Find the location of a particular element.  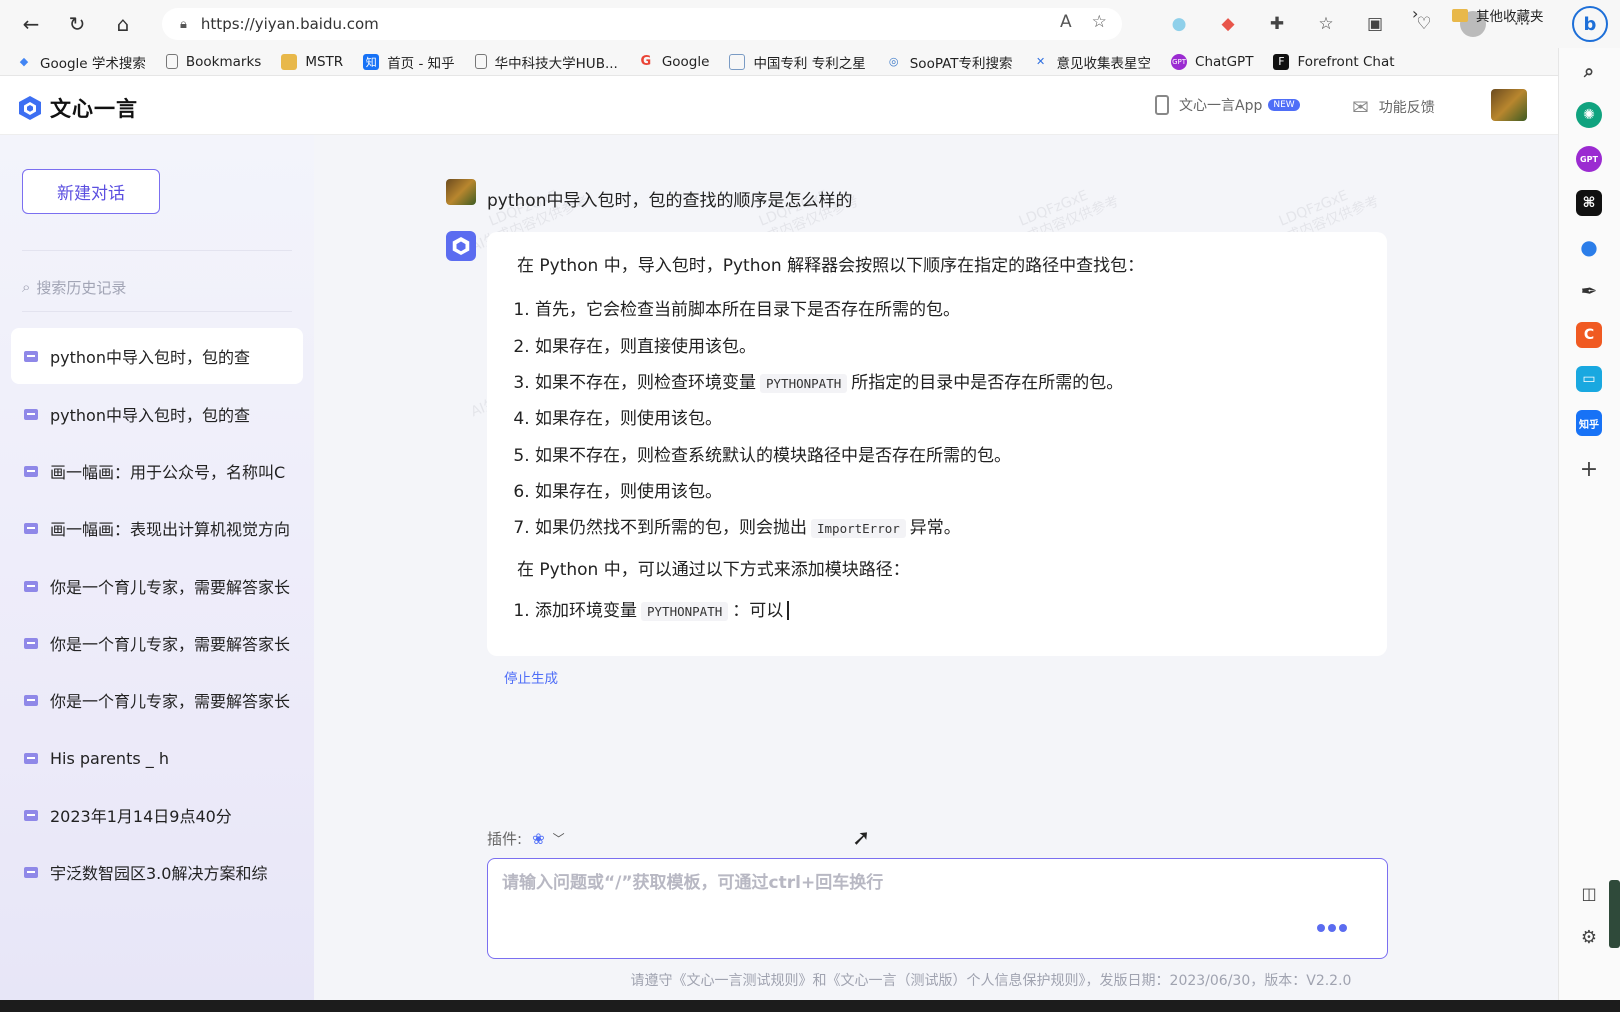

c-sidebar-icon: C is located at coordinates (1589, 335).